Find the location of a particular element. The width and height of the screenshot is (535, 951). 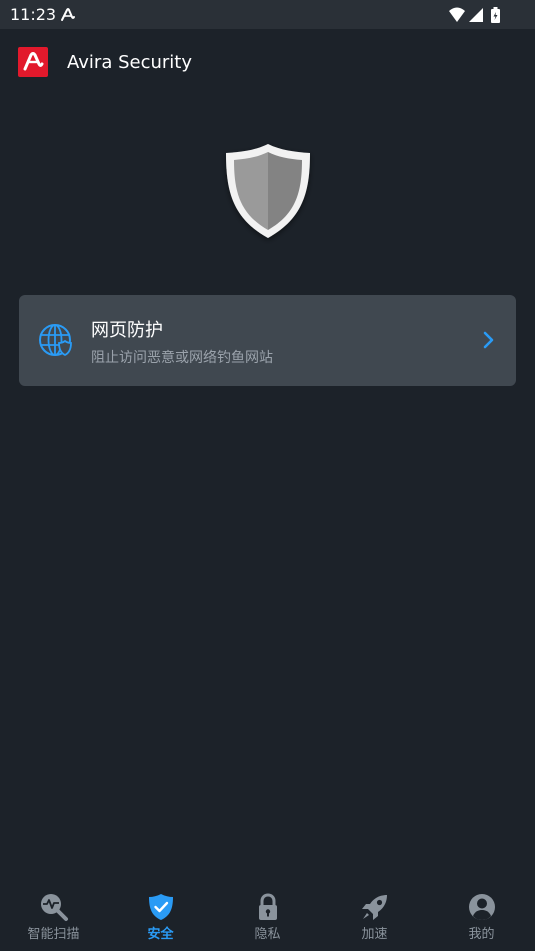

battery-charging-icon is located at coordinates (495, 15).